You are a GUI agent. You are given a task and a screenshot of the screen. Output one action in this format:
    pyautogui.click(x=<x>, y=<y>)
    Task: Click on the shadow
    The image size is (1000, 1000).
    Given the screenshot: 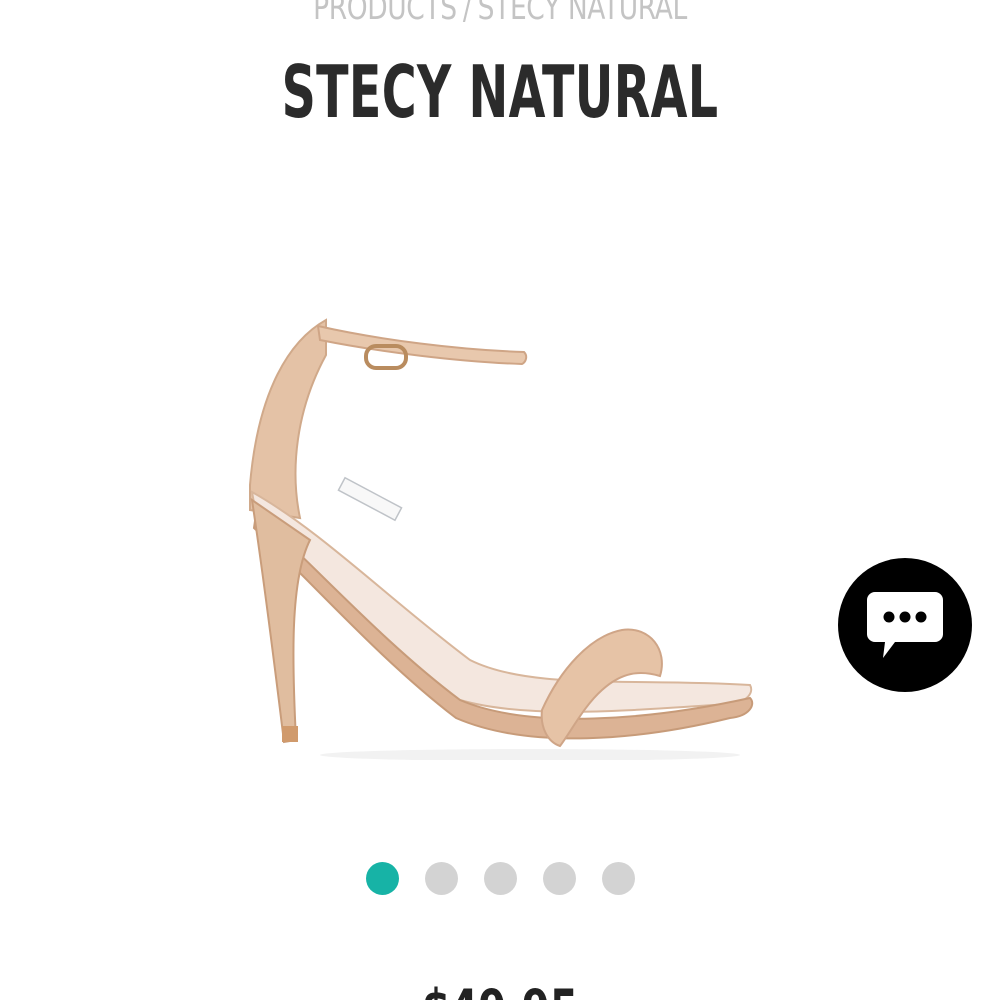 What is the action you would take?
    pyautogui.click(x=530, y=754)
    